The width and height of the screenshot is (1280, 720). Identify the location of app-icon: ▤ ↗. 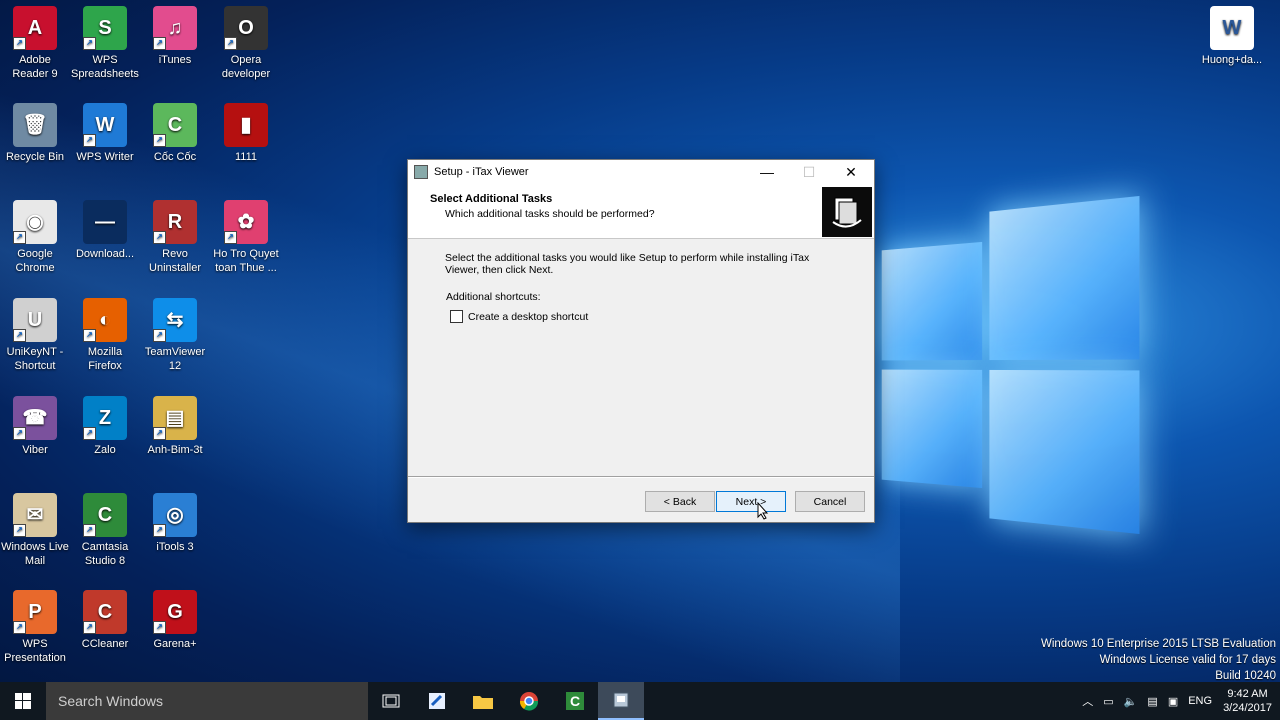
(175, 418).